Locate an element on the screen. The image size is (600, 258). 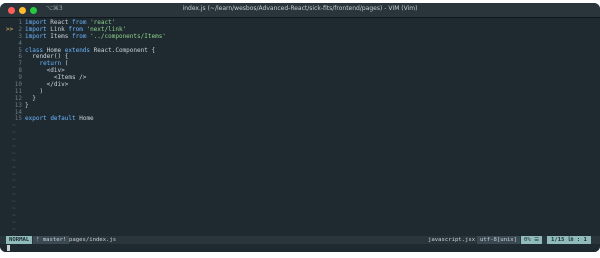
filetype-label: javascript.jsx is located at coordinates (452, 240).